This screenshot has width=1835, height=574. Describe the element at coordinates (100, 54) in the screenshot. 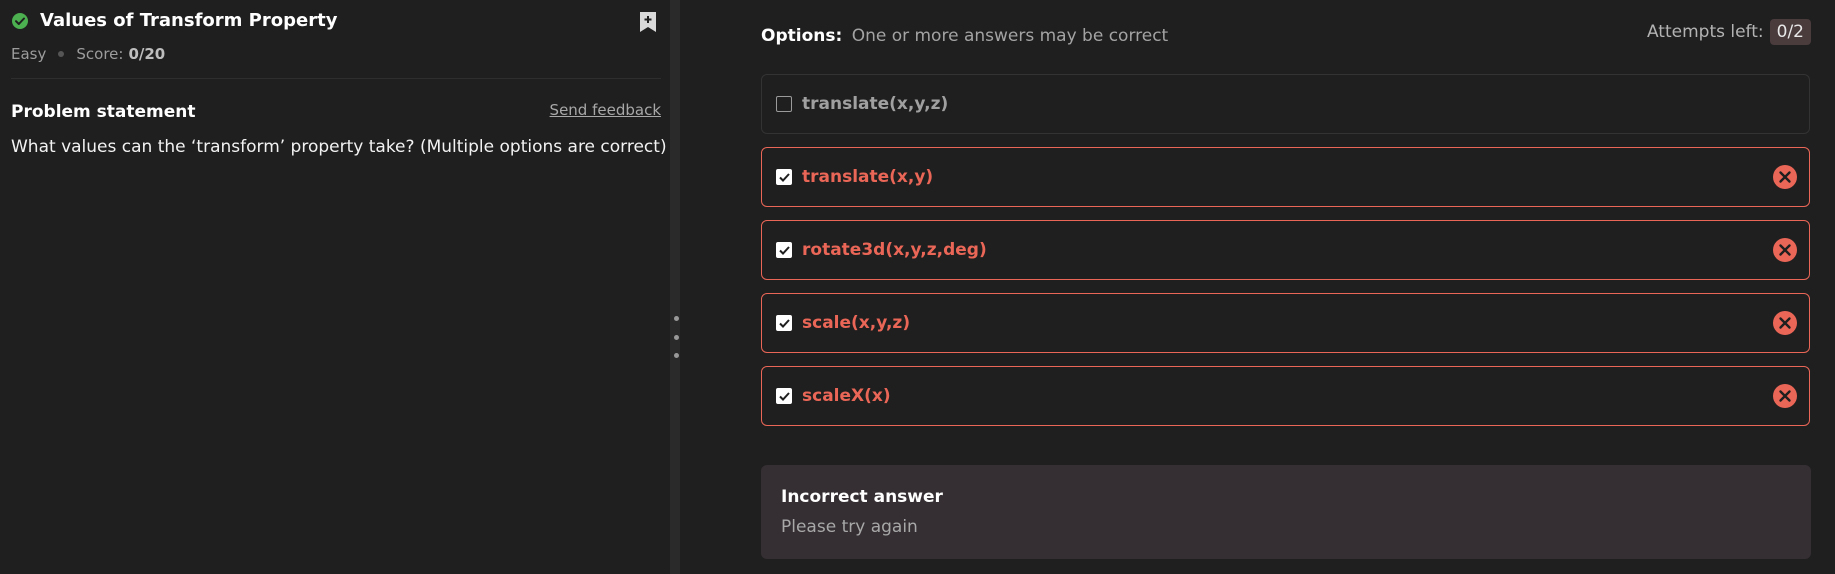

I see `score-label: Score:` at that location.